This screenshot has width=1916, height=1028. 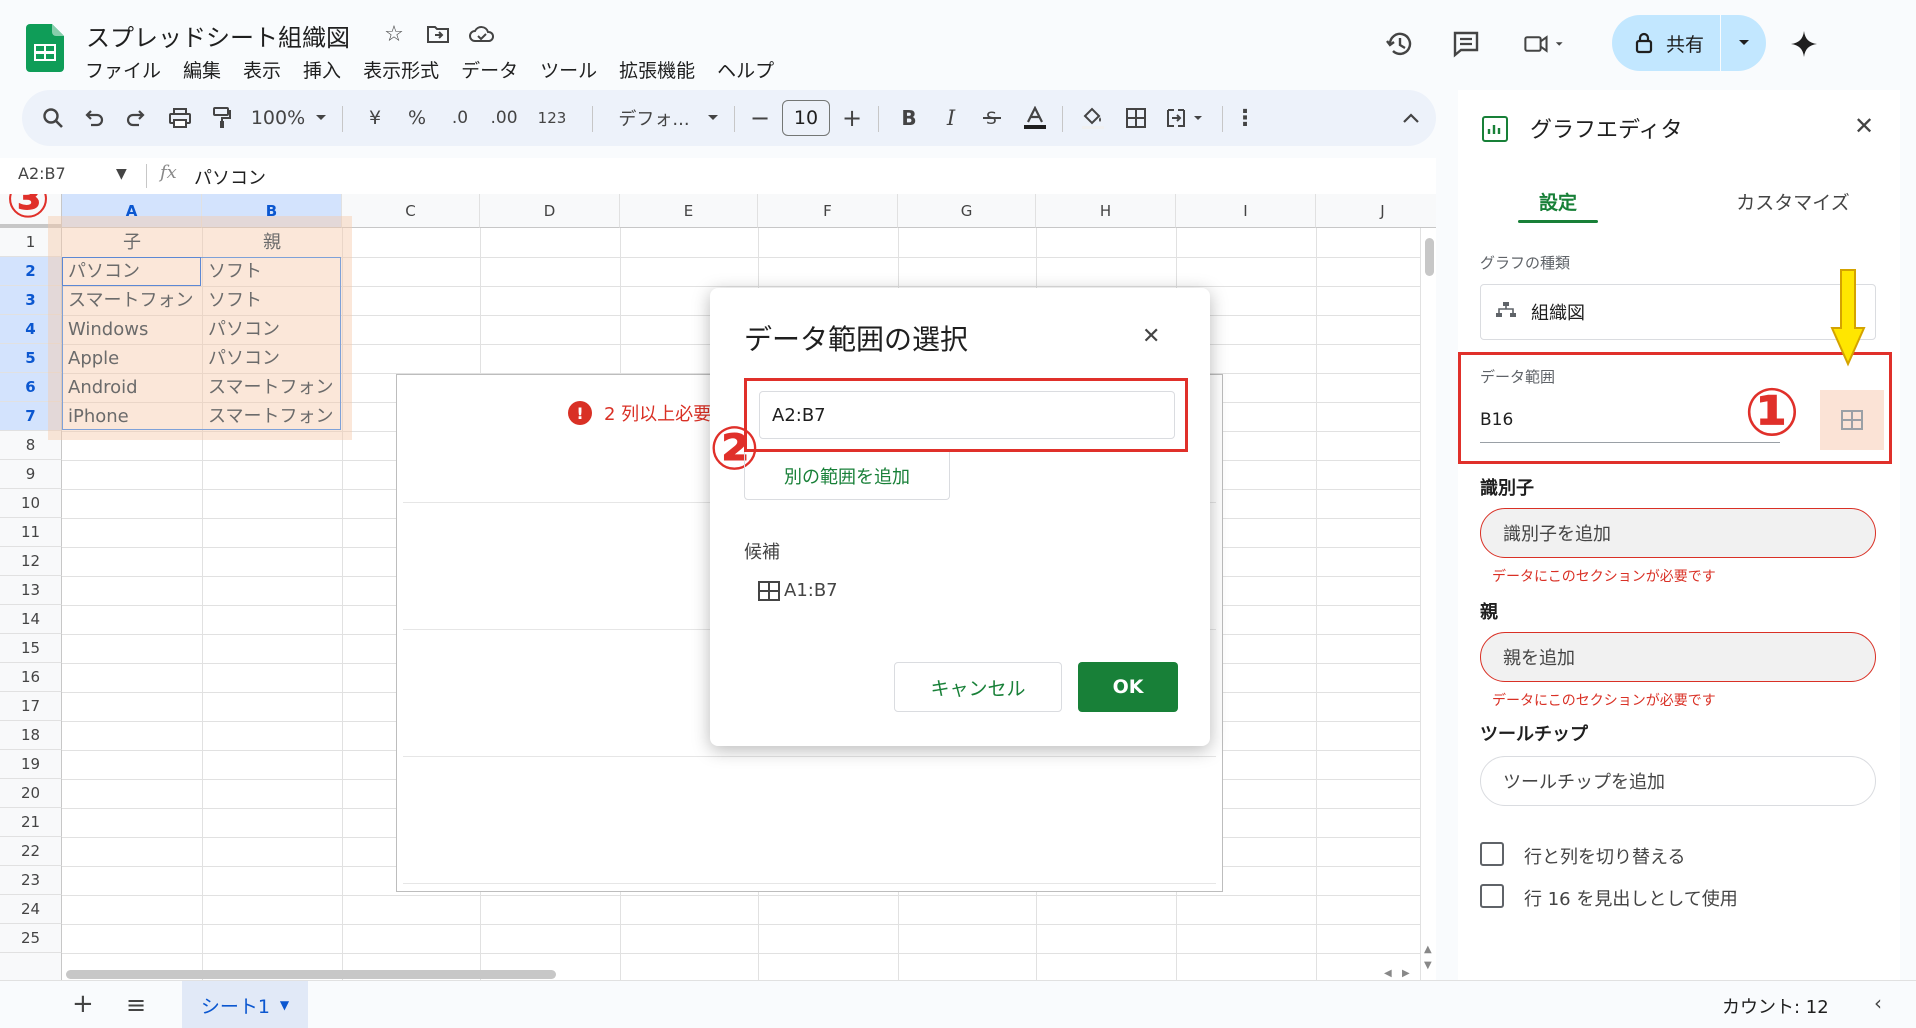 What do you see at coordinates (689, 211) in the screenshot?
I see `column-header-e: E` at bounding box center [689, 211].